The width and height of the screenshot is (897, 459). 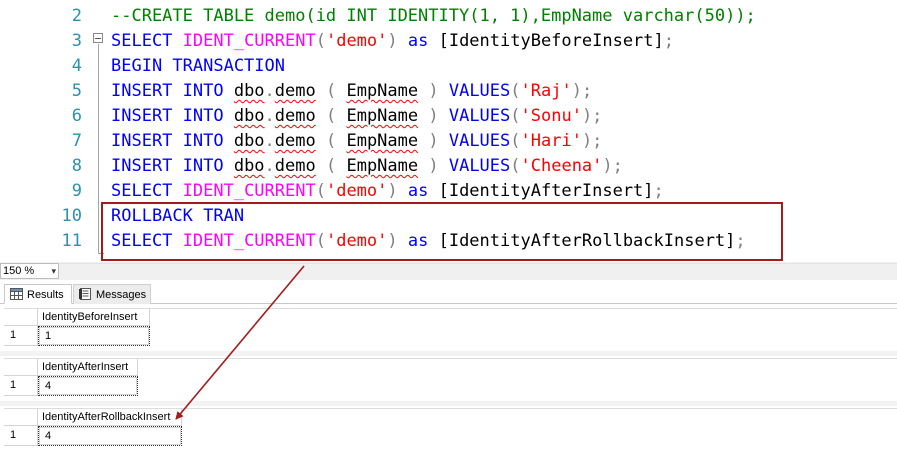 I want to click on tab-messages: Messages, so click(x=112, y=294).